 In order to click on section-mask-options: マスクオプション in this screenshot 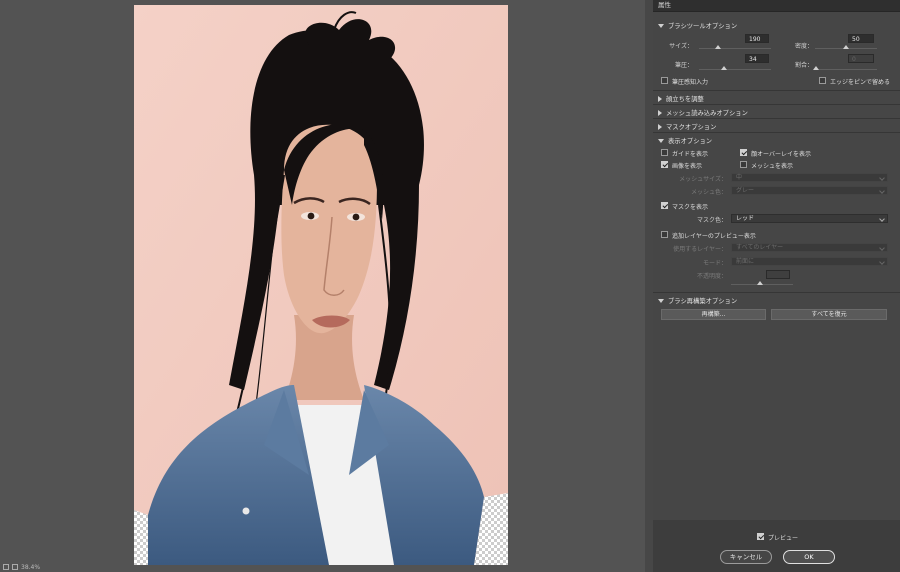, I will do `click(687, 126)`.